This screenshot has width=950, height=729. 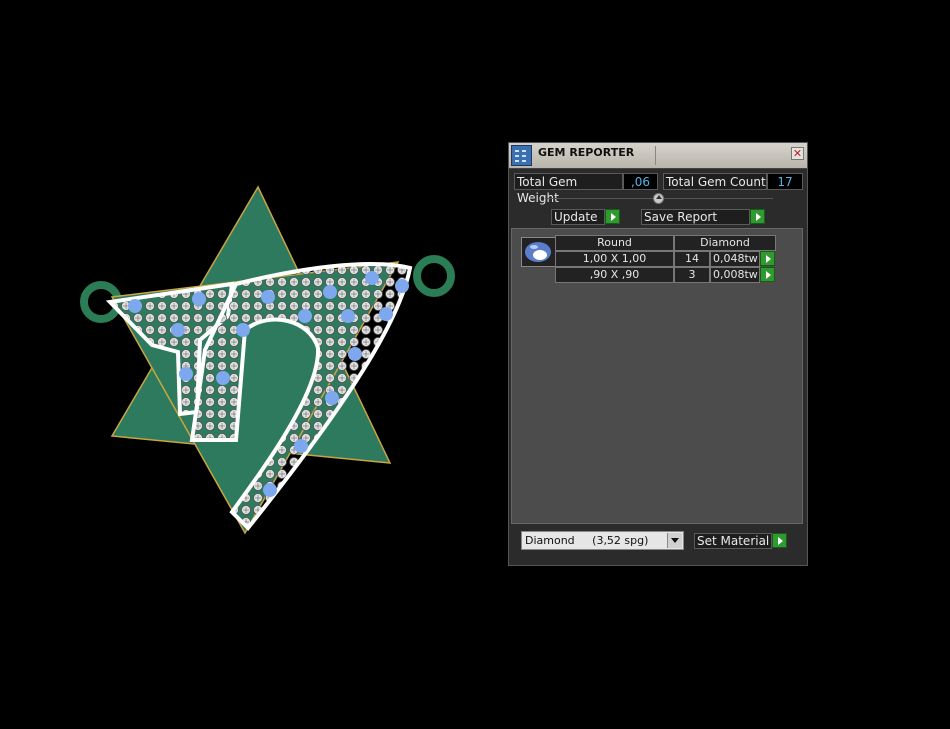 What do you see at coordinates (757, 216) in the screenshot?
I see `save-report-arrow-icon` at bounding box center [757, 216].